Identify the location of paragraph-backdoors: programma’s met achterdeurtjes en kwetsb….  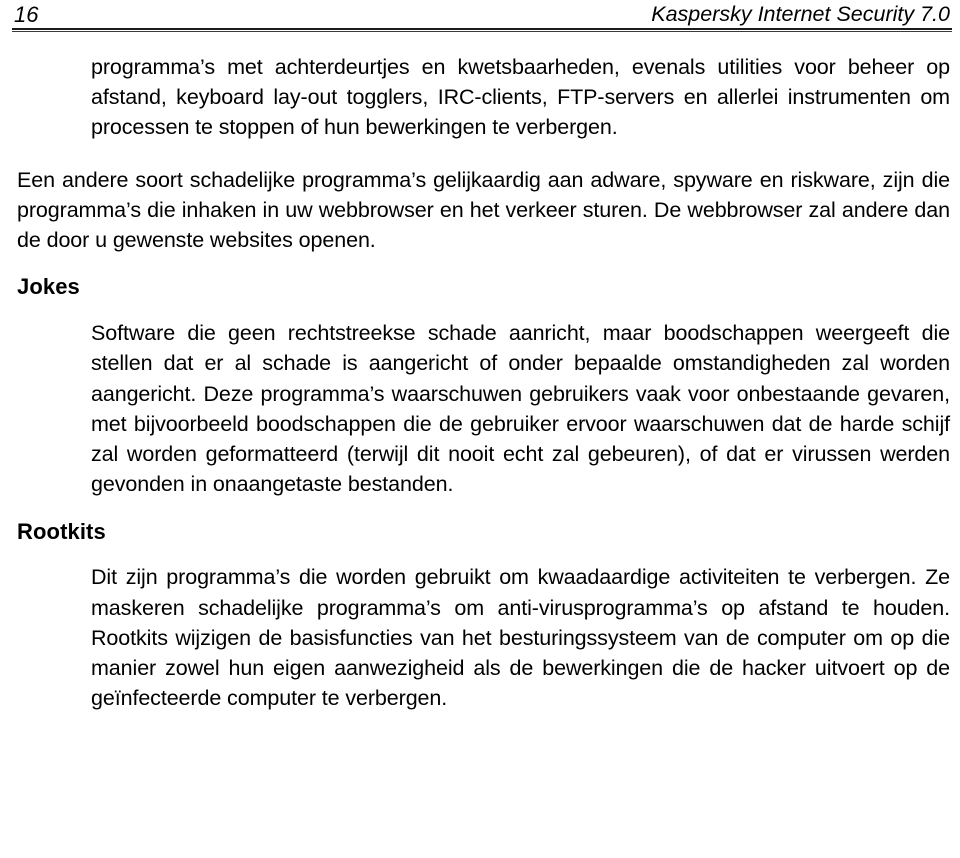
(520, 97).